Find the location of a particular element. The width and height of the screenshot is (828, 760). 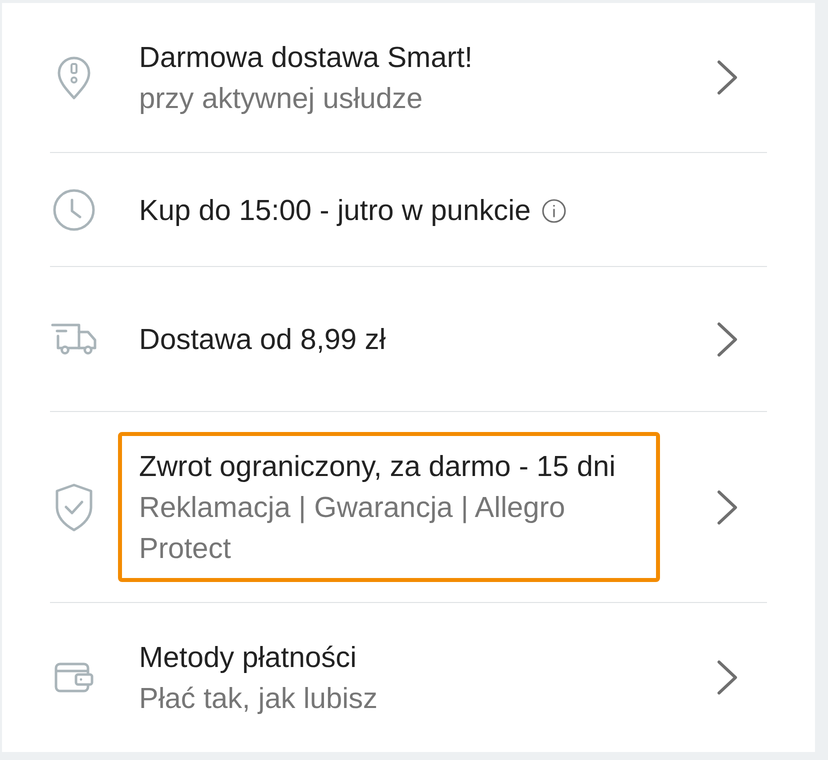

item-subtitle: Reklamacja | Gwarancja | Allegro Protect is located at coordinates (352, 529).